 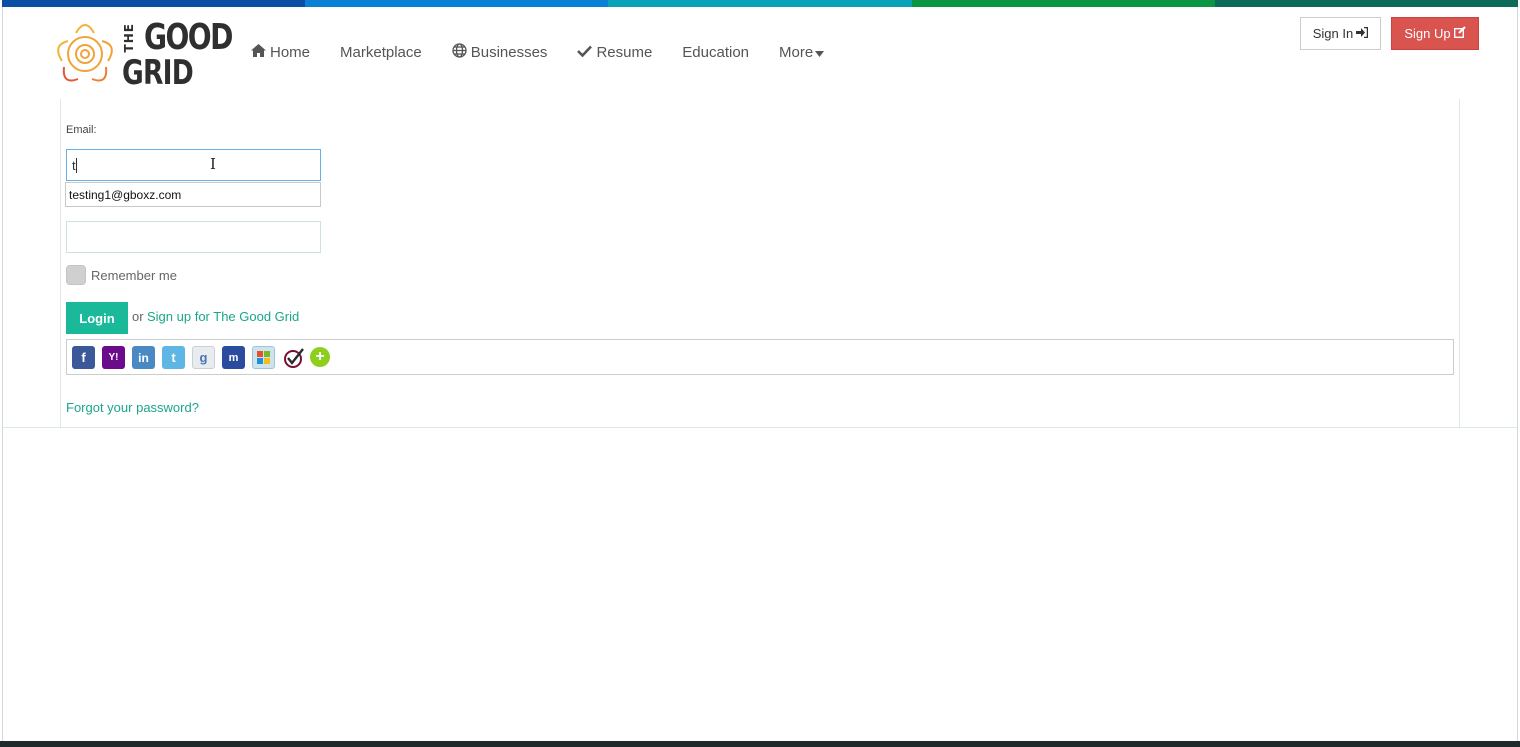 What do you see at coordinates (459, 52) in the screenshot?
I see `globe-icon` at bounding box center [459, 52].